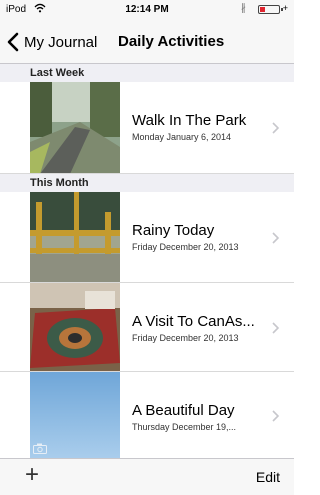 Image resolution: width=320 pixels, height=495 pixels. I want to click on entry-title: Rainy Today, so click(173, 230).